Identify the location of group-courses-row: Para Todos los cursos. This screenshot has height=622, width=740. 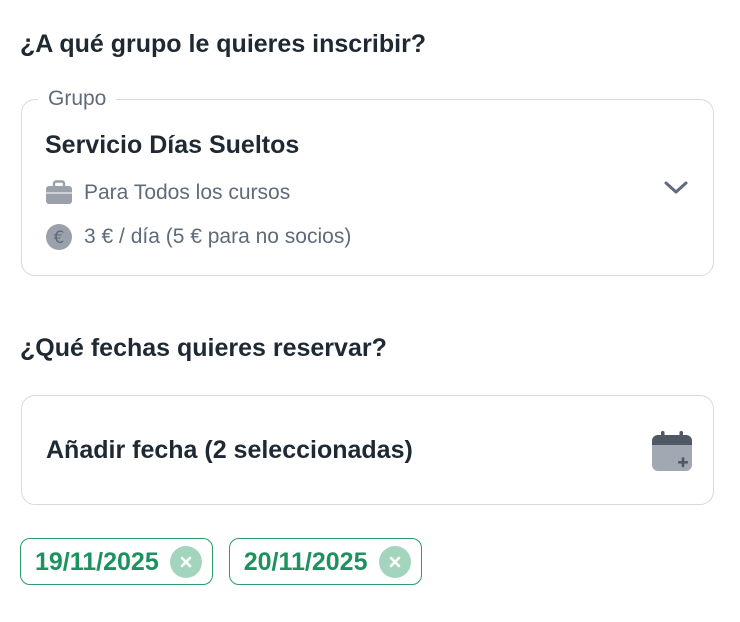
(167, 193).